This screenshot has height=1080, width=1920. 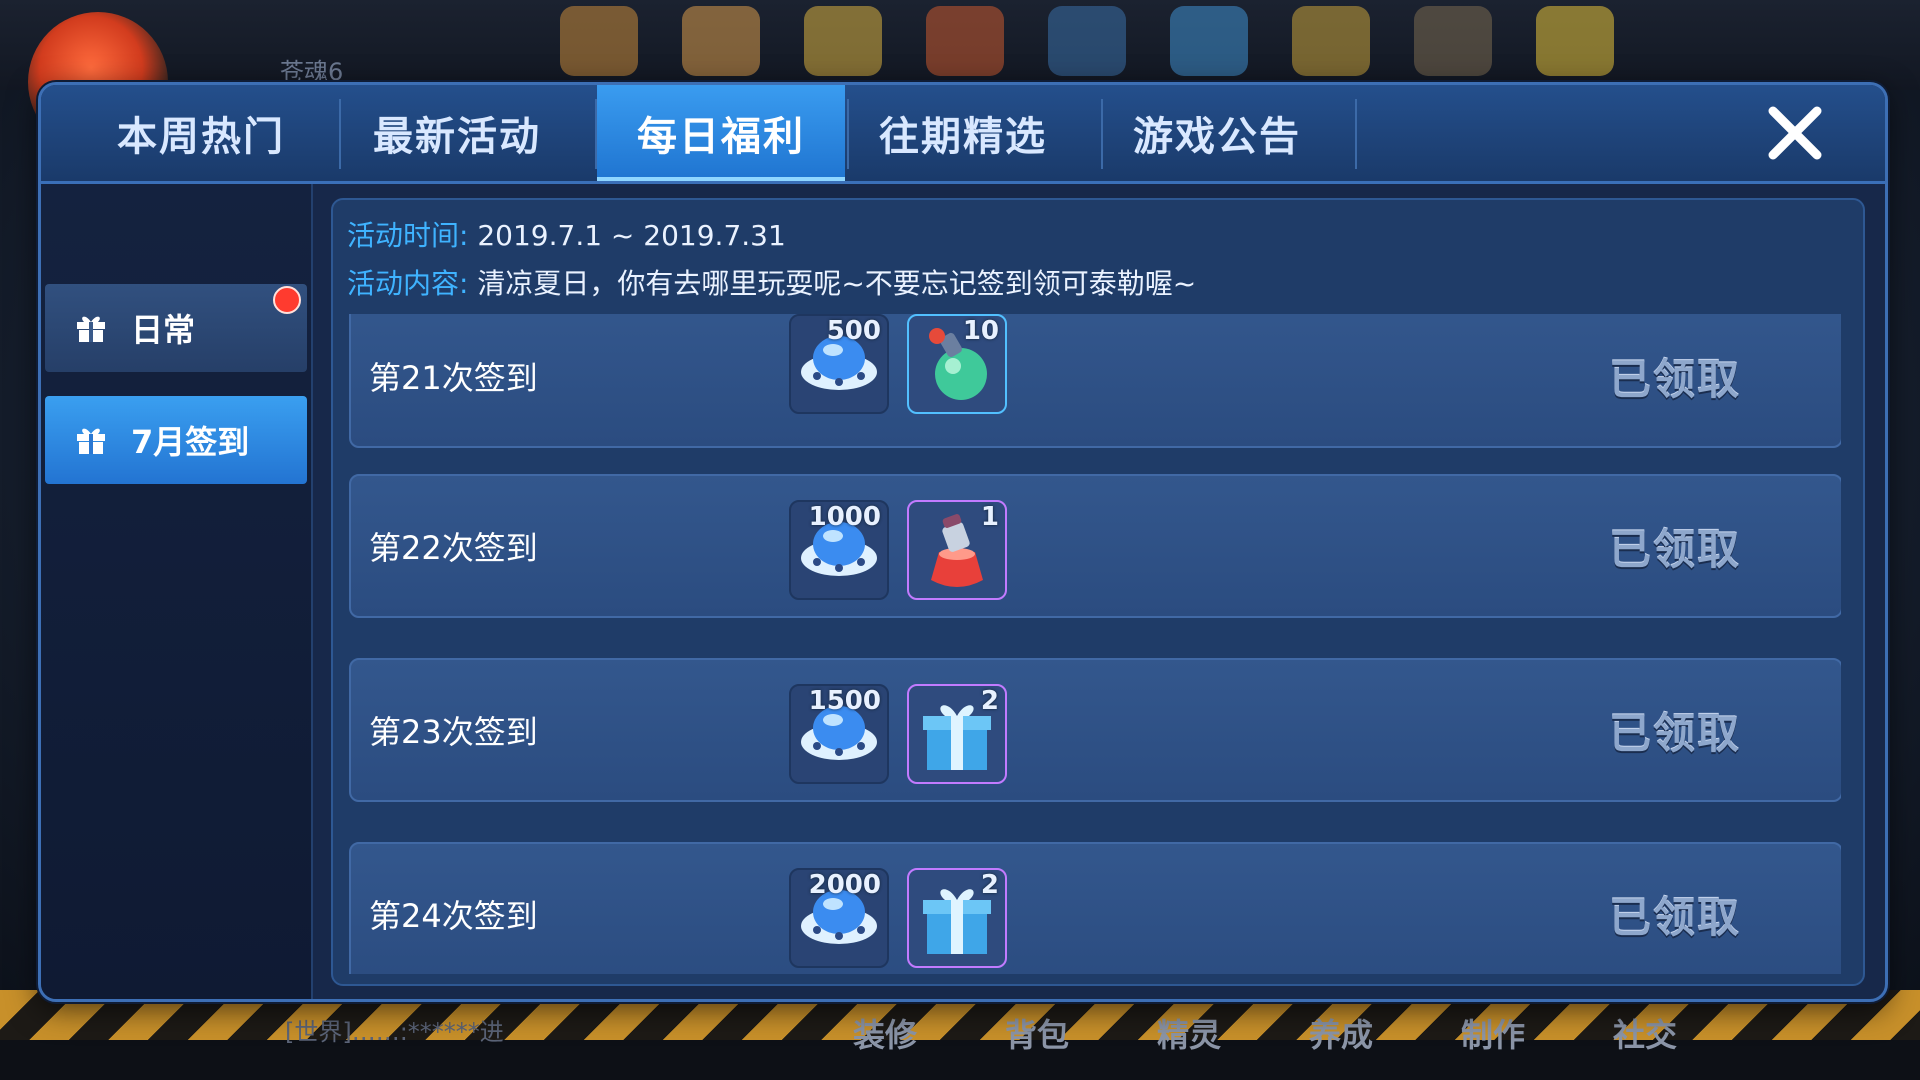 What do you see at coordinates (839, 550) in the screenshot?
I see `reward-coin-slot: 1000` at bounding box center [839, 550].